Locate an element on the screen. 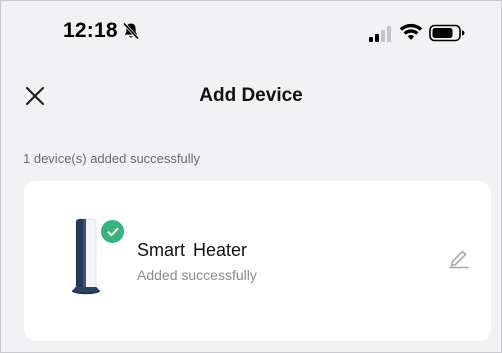 This screenshot has height=353, width=502. device-status: Added successfully is located at coordinates (197, 275).